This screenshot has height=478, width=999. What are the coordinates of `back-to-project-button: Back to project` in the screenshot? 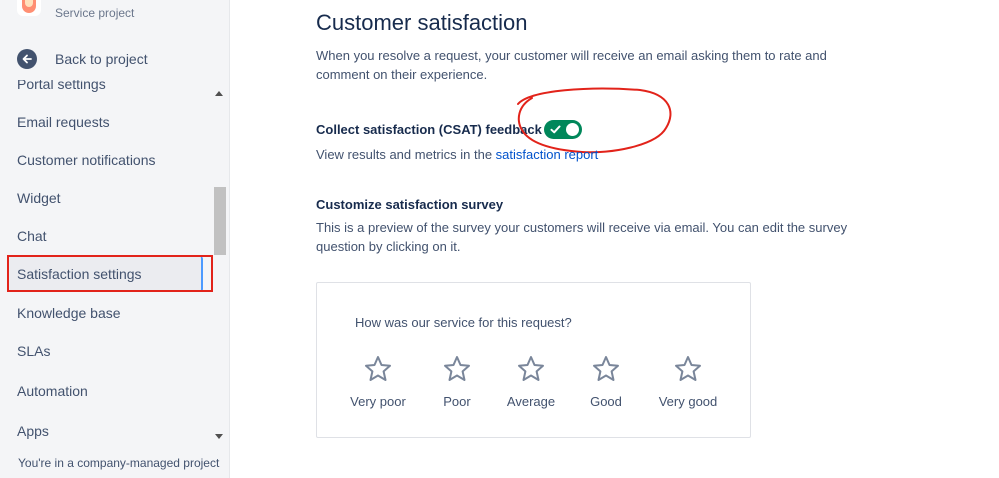 It's located at (117, 59).